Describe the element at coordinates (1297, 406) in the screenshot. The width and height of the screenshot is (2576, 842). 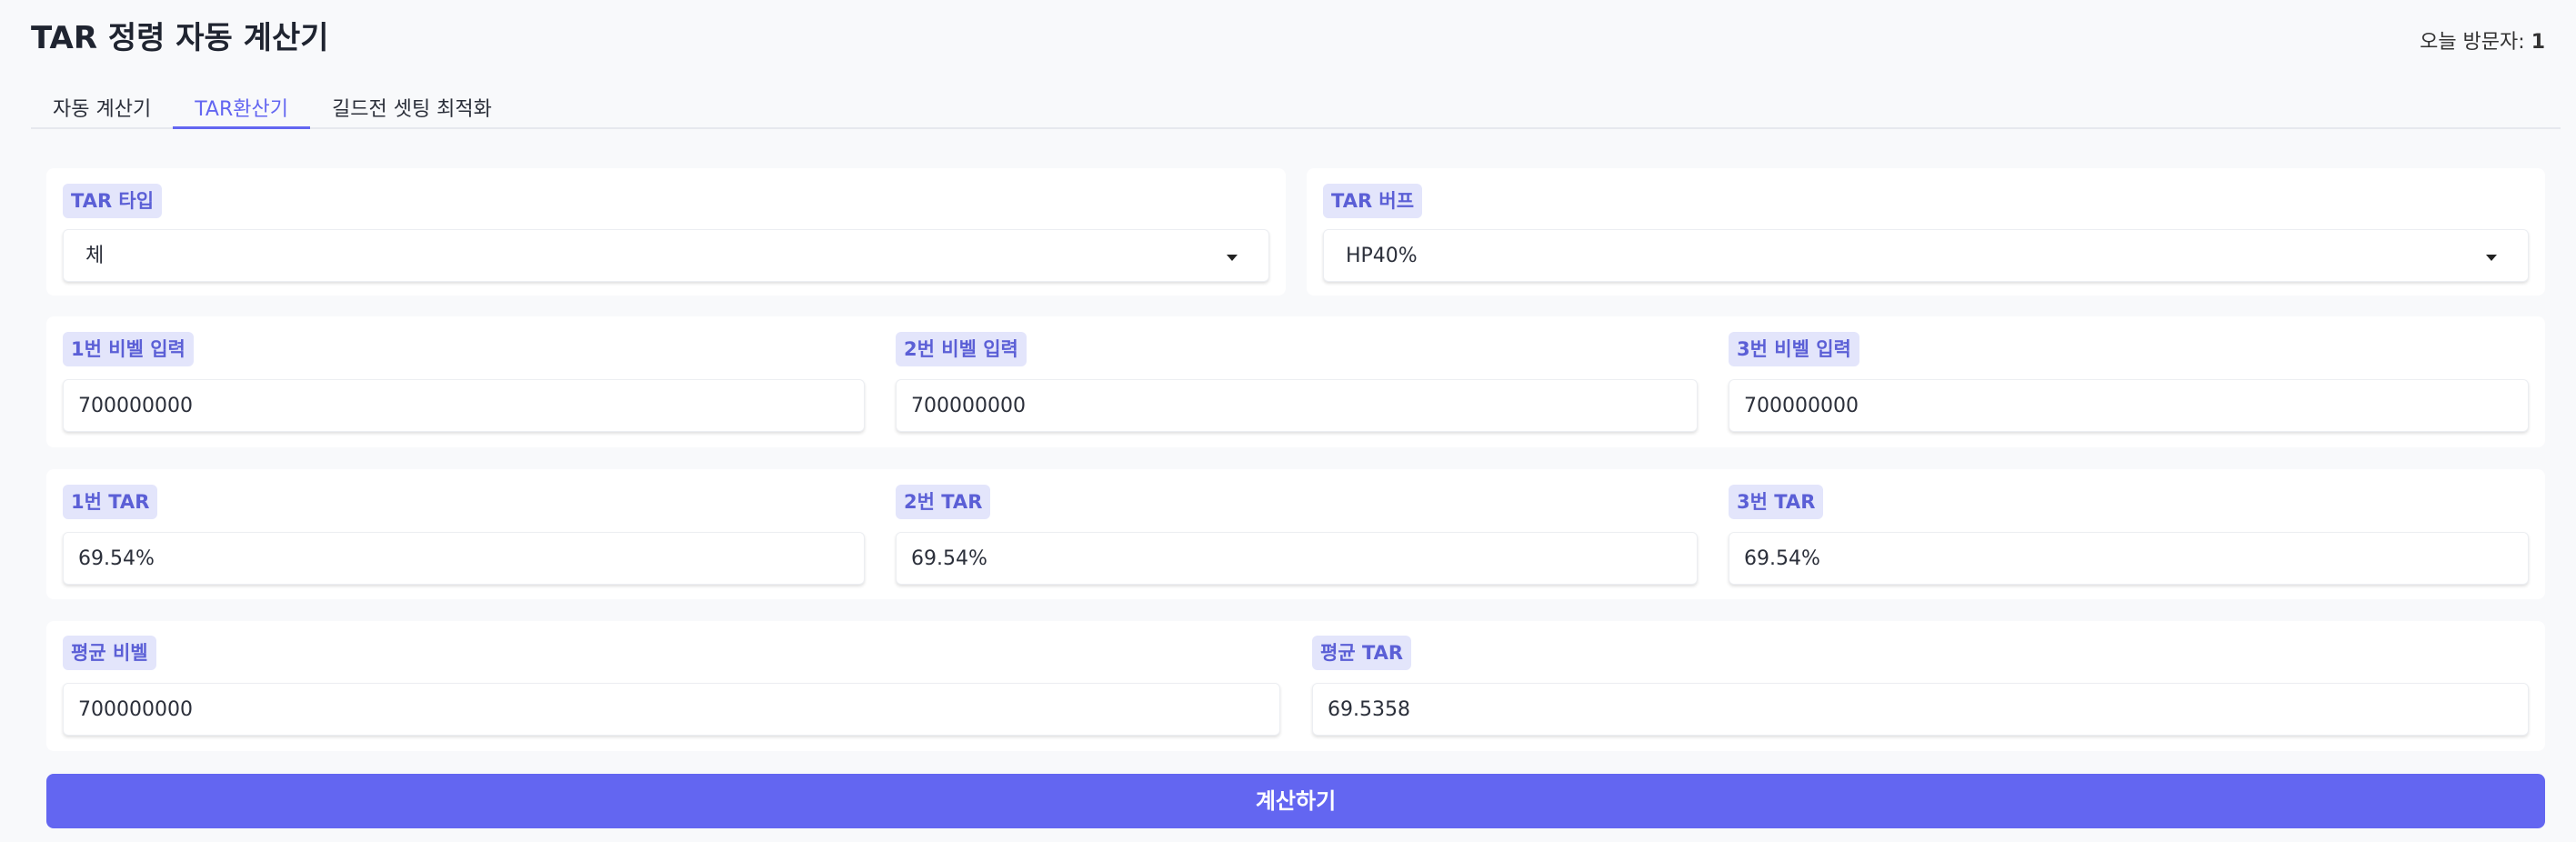
I see `bibel-2-input: 700000000` at that location.